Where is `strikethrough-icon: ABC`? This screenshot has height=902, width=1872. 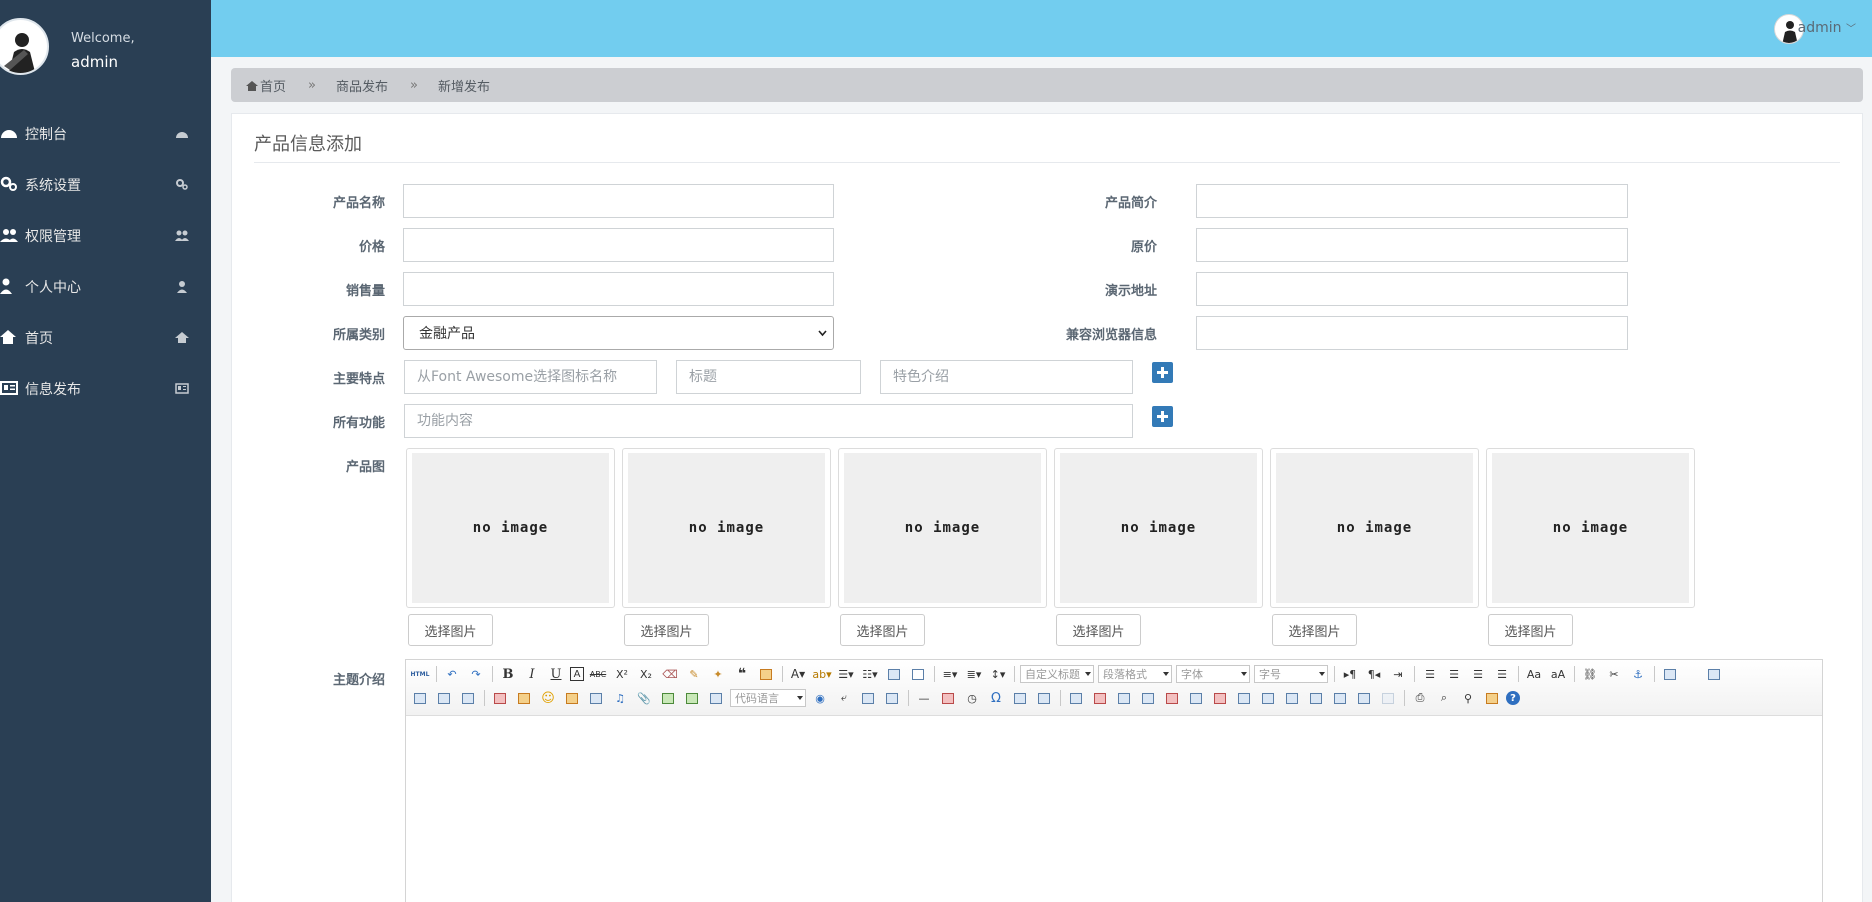
strikethrough-icon: ABC is located at coordinates (598, 674).